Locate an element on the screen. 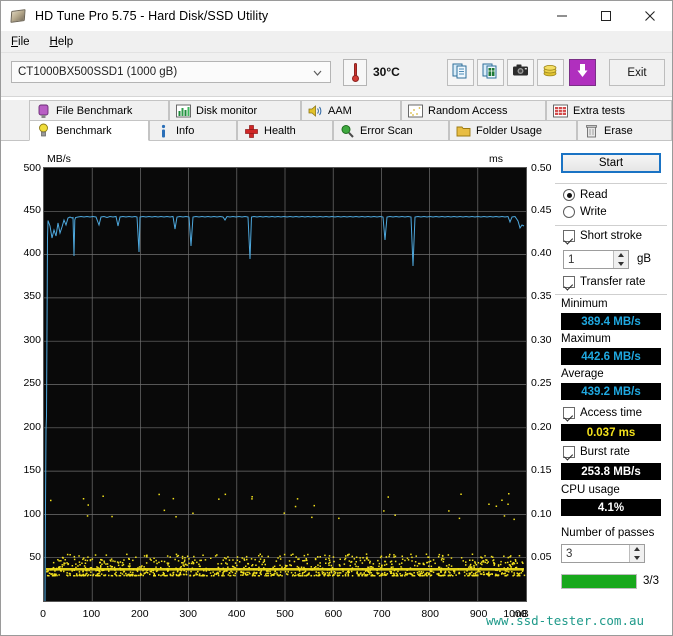  passes-spinner-arrows is located at coordinates (636, 553).